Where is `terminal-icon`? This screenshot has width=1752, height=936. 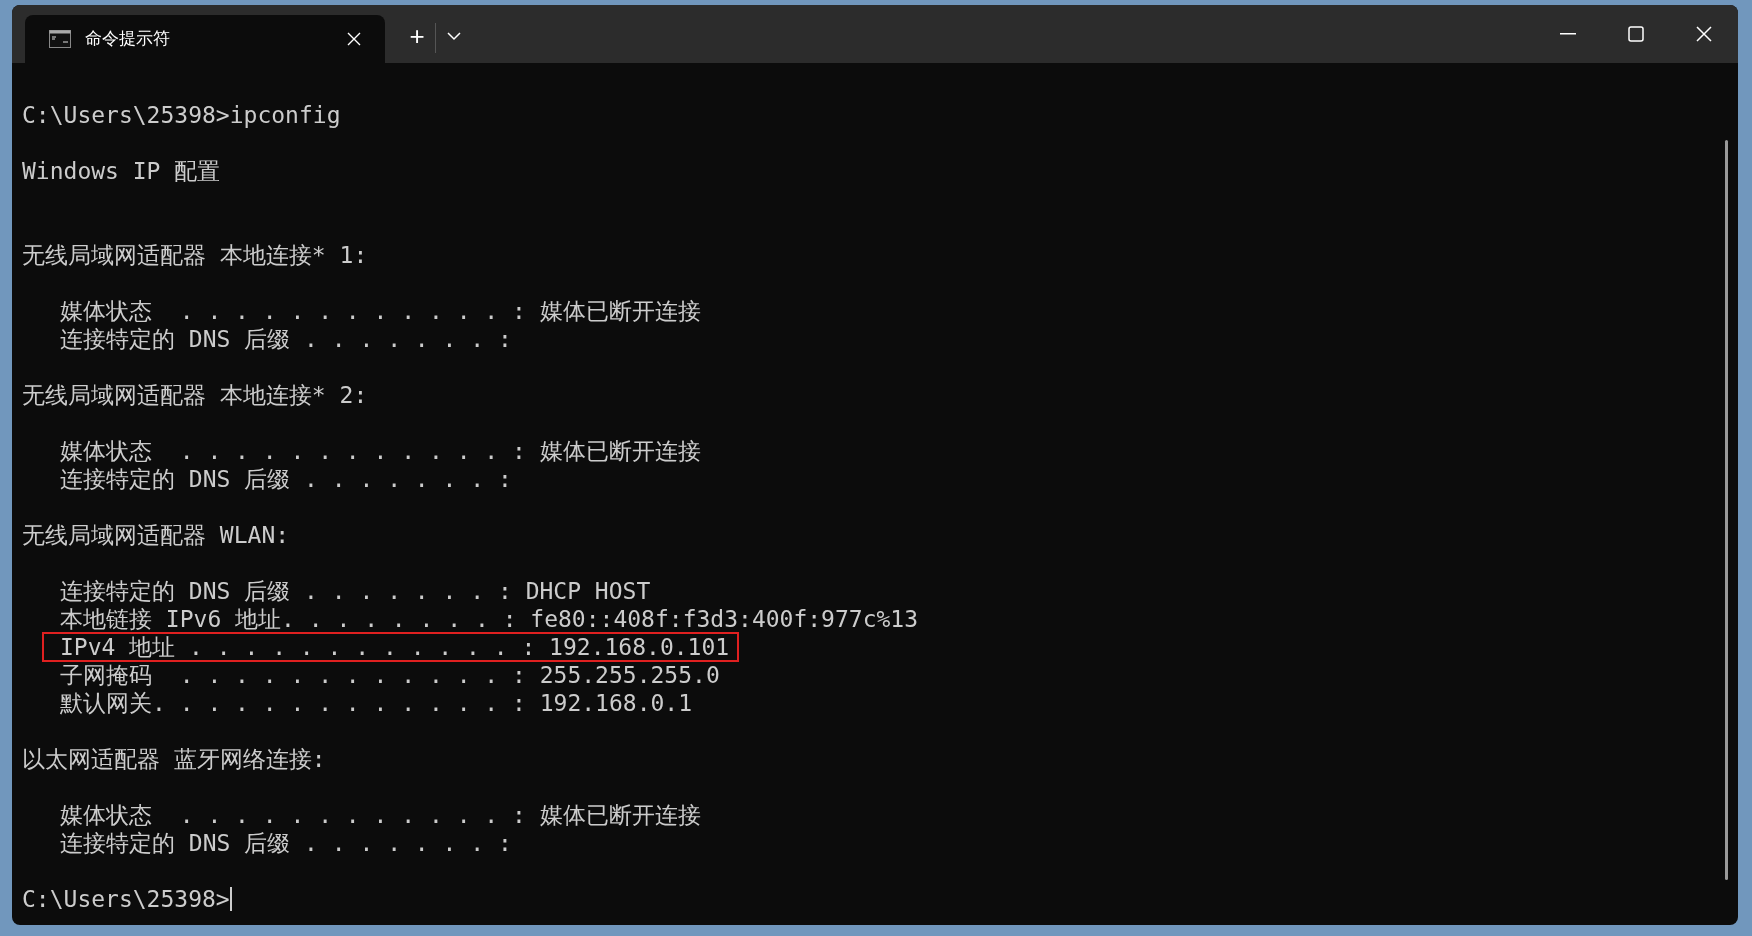 terminal-icon is located at coordinates (60, 39).